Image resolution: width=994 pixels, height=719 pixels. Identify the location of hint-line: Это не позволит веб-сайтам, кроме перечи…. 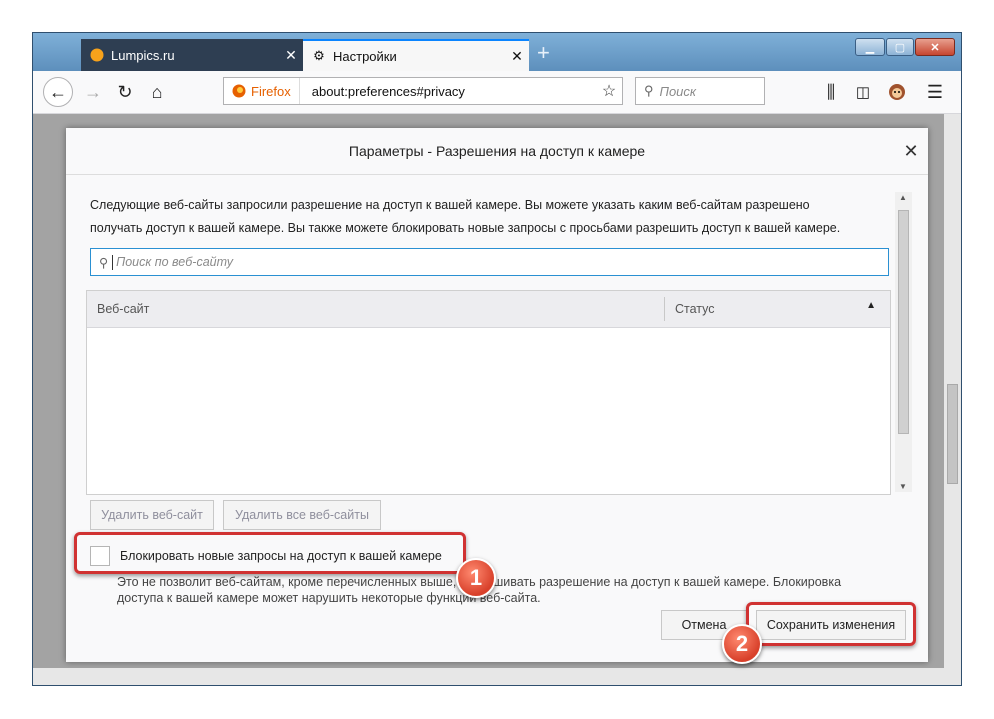
(479, 582).